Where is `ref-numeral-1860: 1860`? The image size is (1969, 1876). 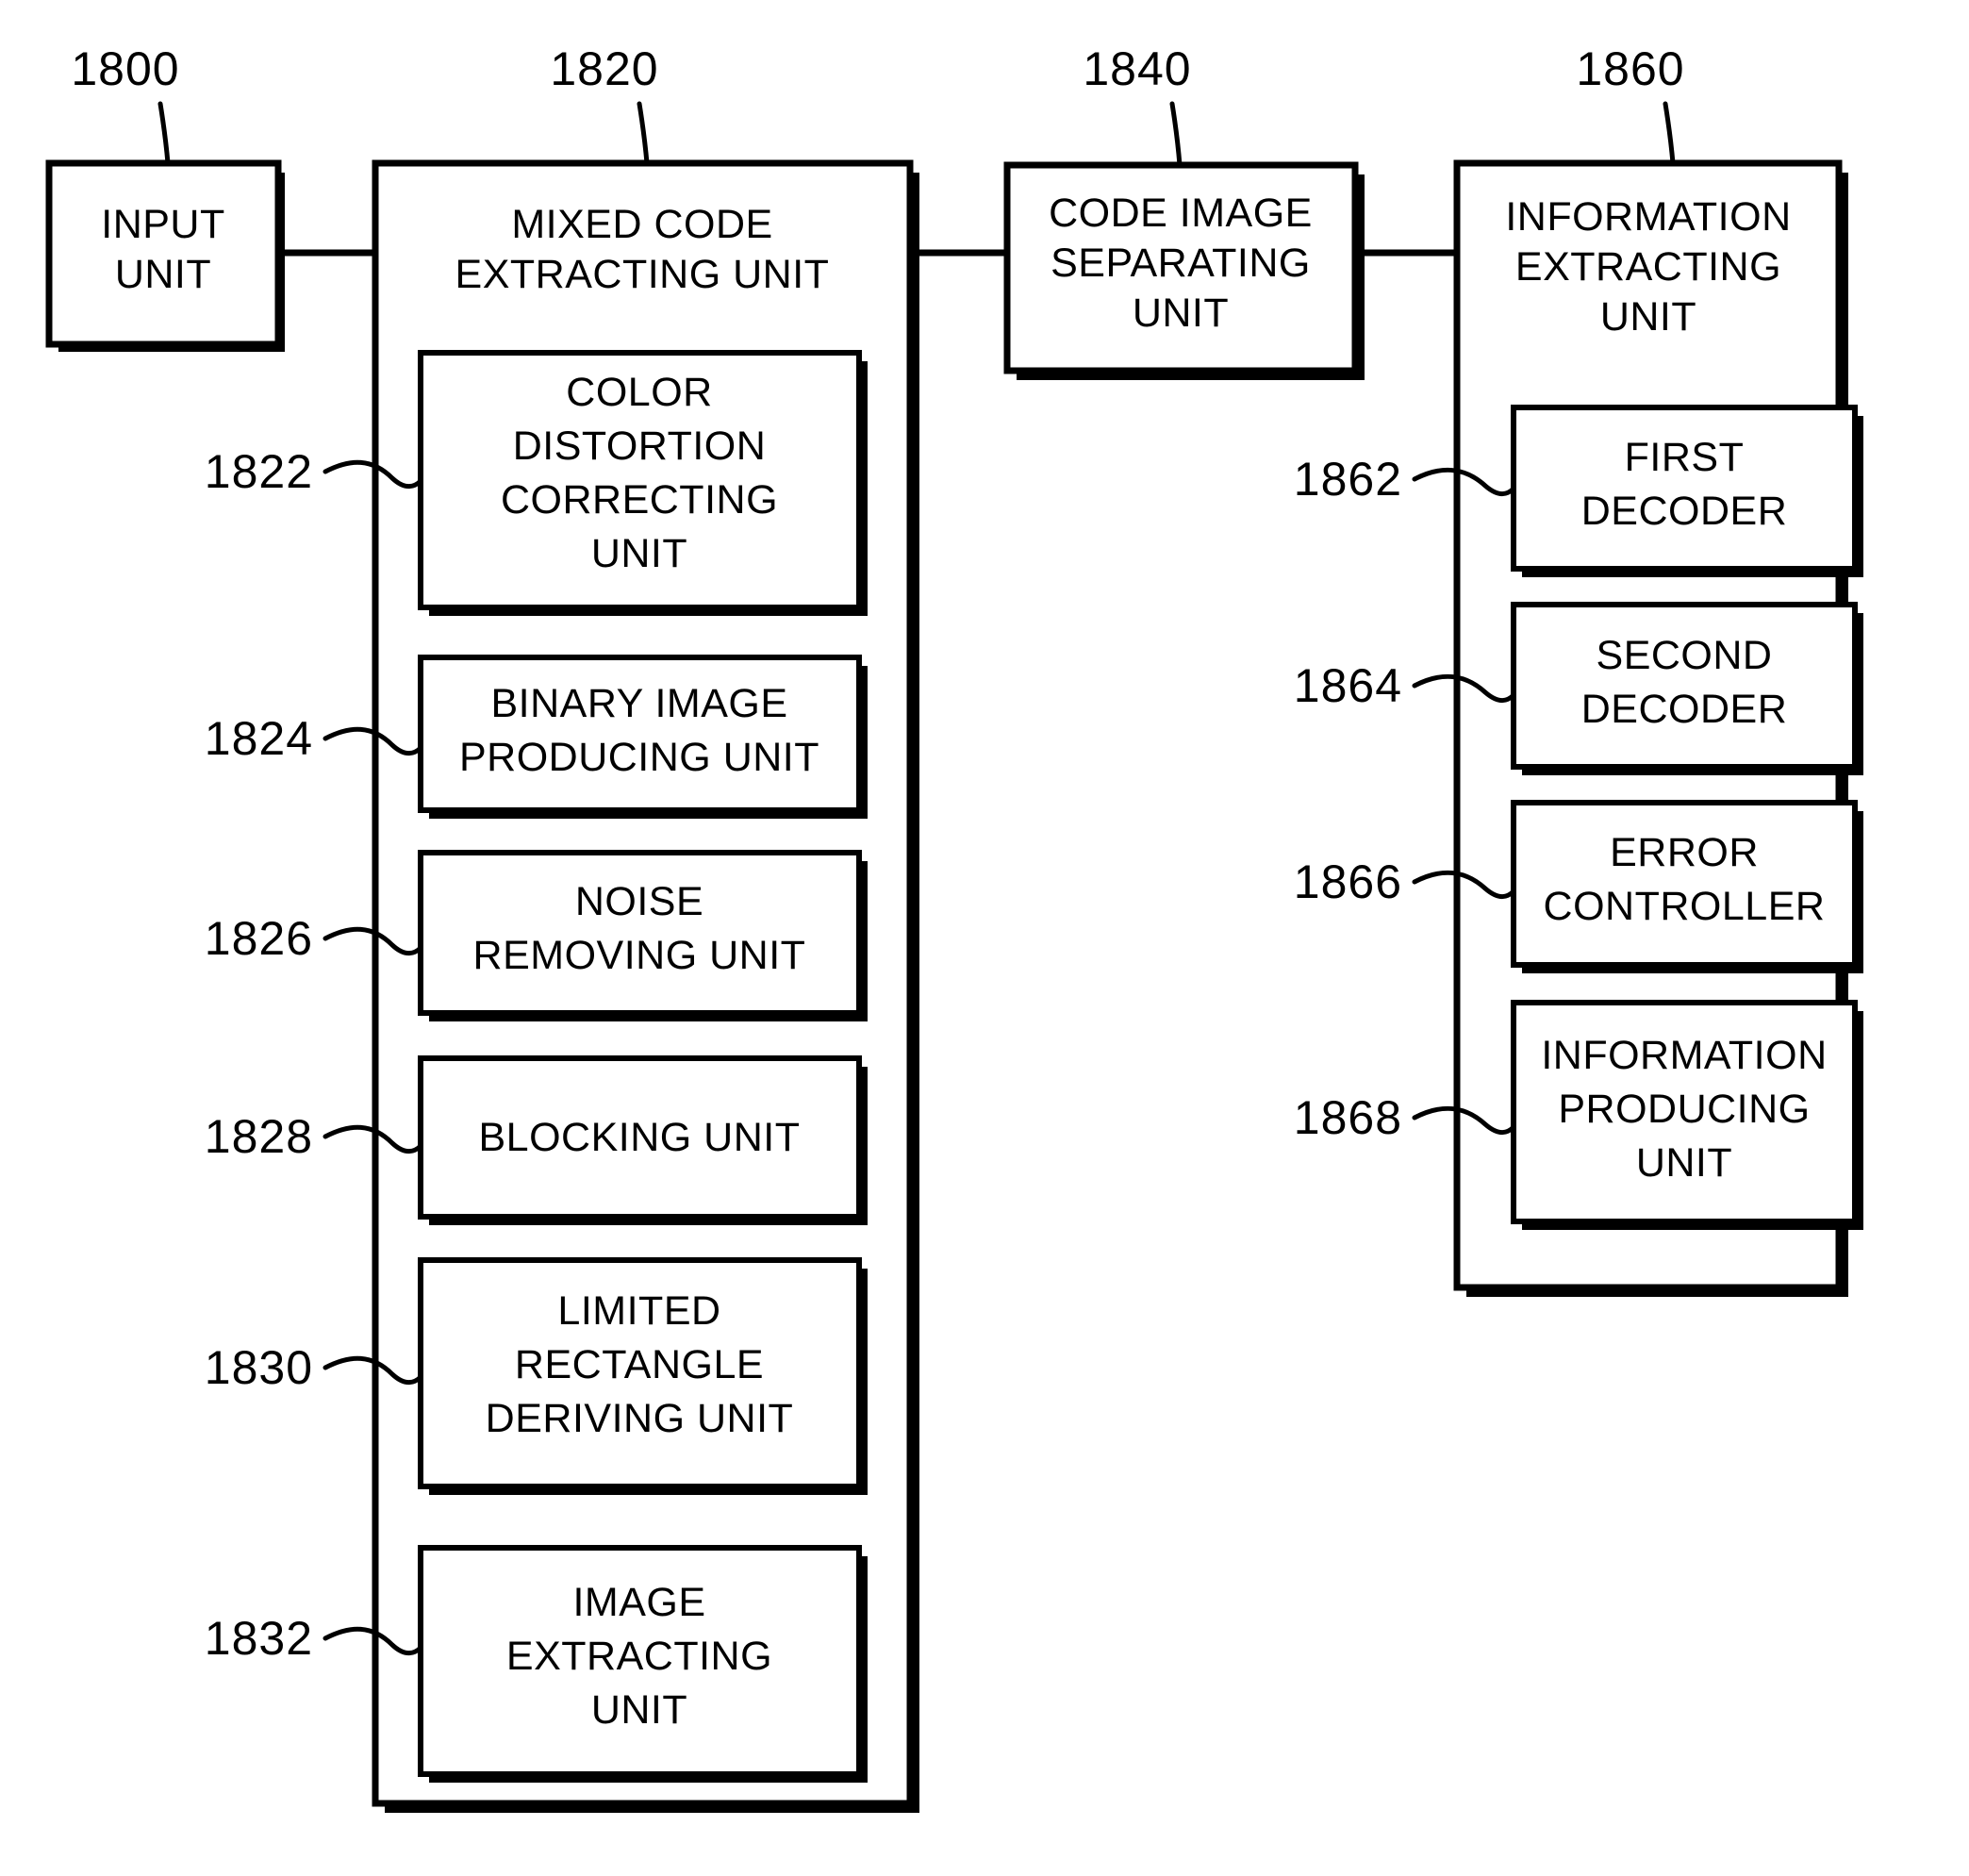 ref-numeral-1860: 1860 is located at coordinates (1630, 68).